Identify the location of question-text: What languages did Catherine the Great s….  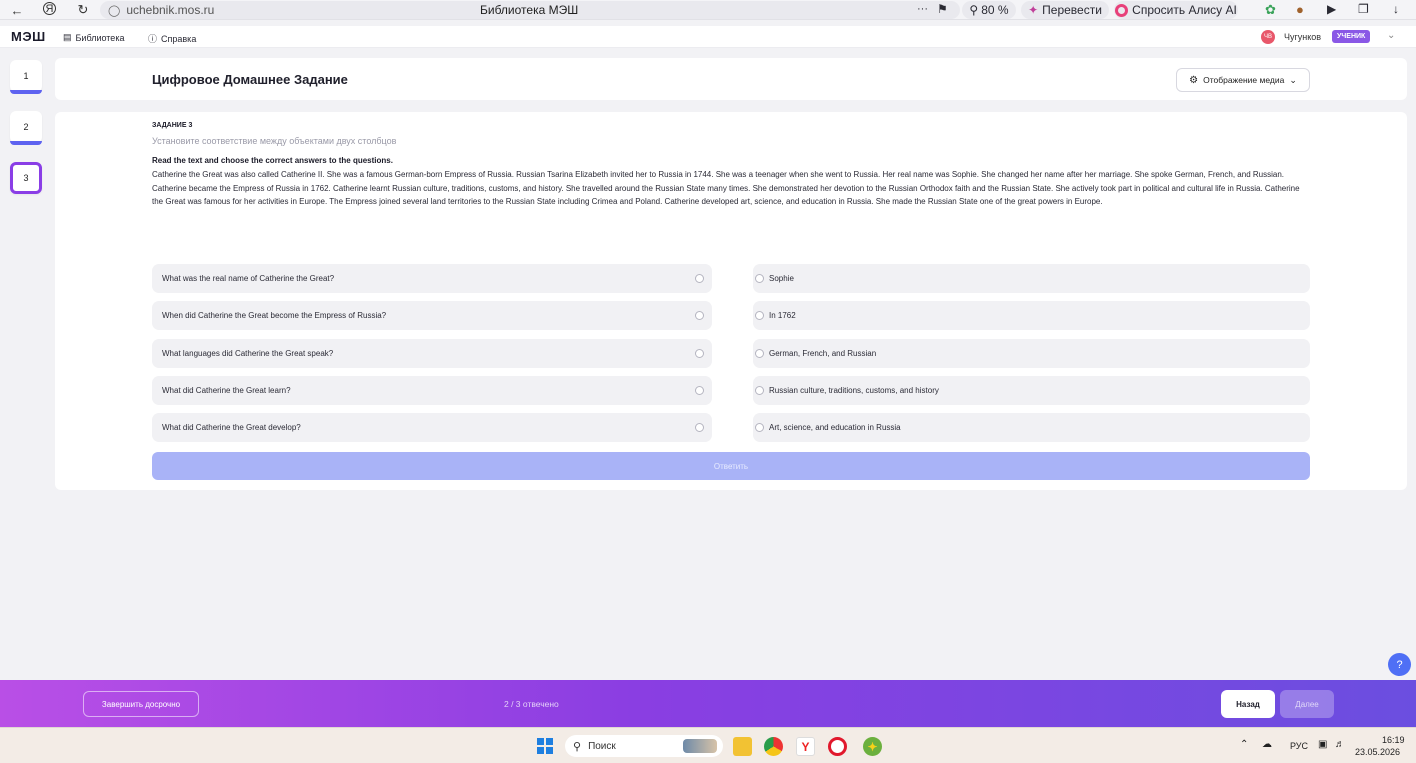
(248, 353).